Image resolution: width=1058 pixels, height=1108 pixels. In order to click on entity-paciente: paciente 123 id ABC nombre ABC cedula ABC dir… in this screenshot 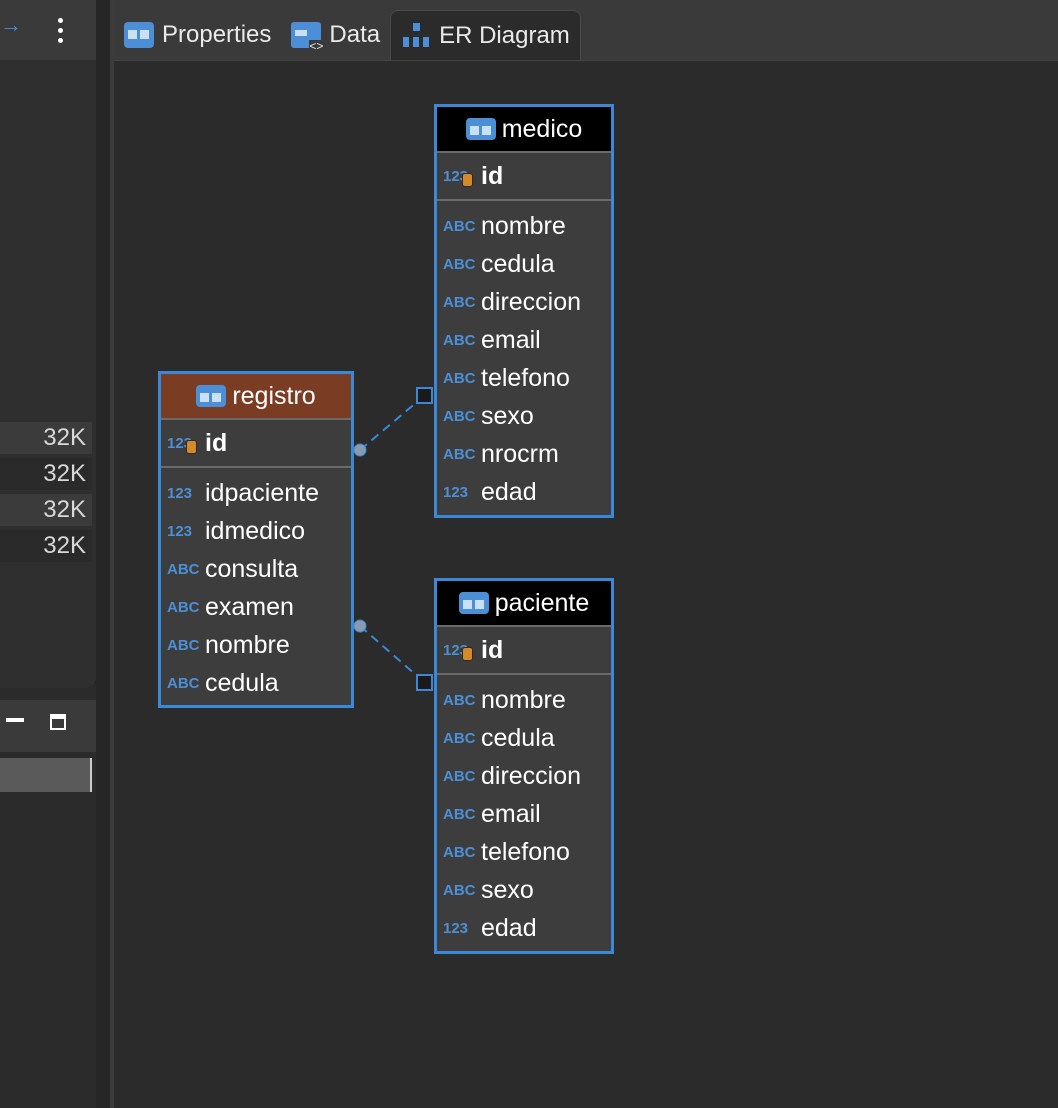, I will do `click(524, 766)`.